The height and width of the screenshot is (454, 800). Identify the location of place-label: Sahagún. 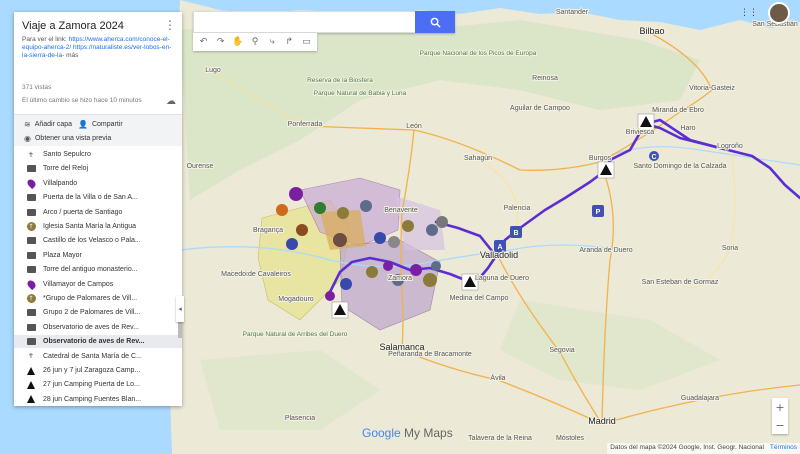
(478, 158).